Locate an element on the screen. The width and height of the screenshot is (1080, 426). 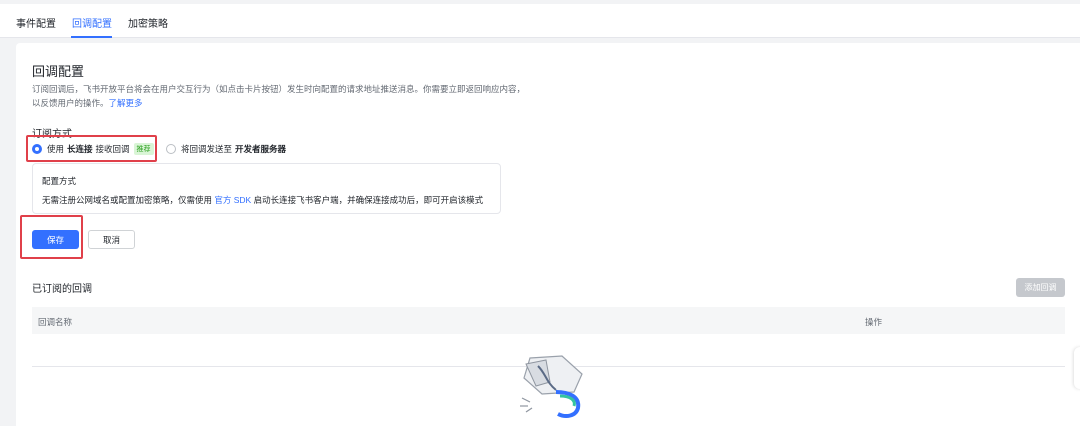
option-bold-developer-server: 开发者服务器 is located at coordinates (261, 149).